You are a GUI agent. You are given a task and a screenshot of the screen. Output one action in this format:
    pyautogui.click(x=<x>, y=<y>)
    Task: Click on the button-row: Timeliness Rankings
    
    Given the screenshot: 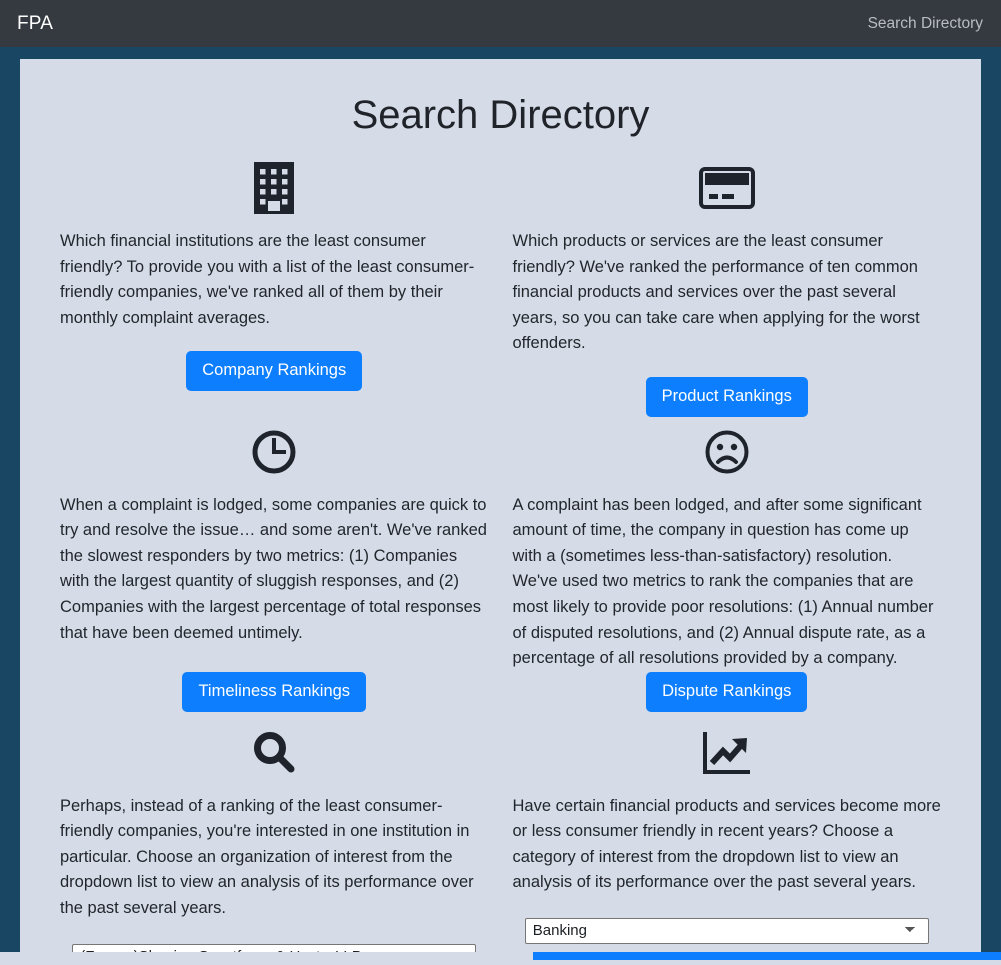 What is the action you would take?
    pyautogui.click(x=274, y=694)
    